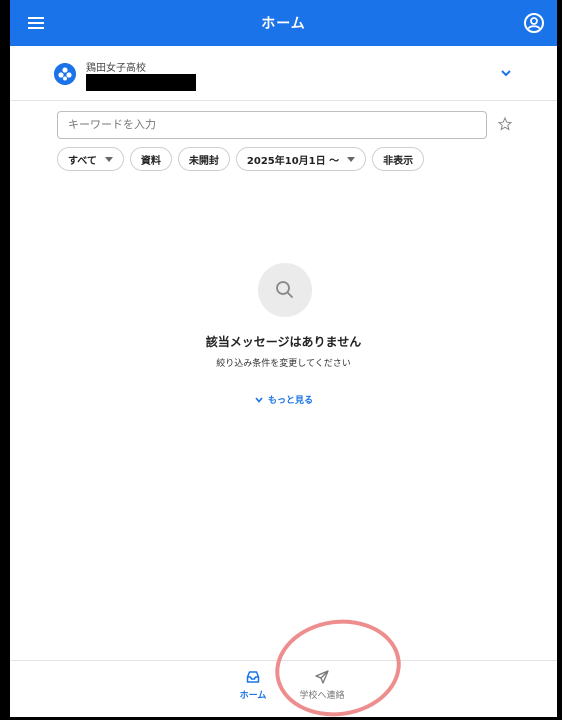 The width and height of the screenshot is (562, 724). I want to click on filter-chip-row: すべて 資料 未開封 2025年10月1日 〜 非表示, so click(241, 159).